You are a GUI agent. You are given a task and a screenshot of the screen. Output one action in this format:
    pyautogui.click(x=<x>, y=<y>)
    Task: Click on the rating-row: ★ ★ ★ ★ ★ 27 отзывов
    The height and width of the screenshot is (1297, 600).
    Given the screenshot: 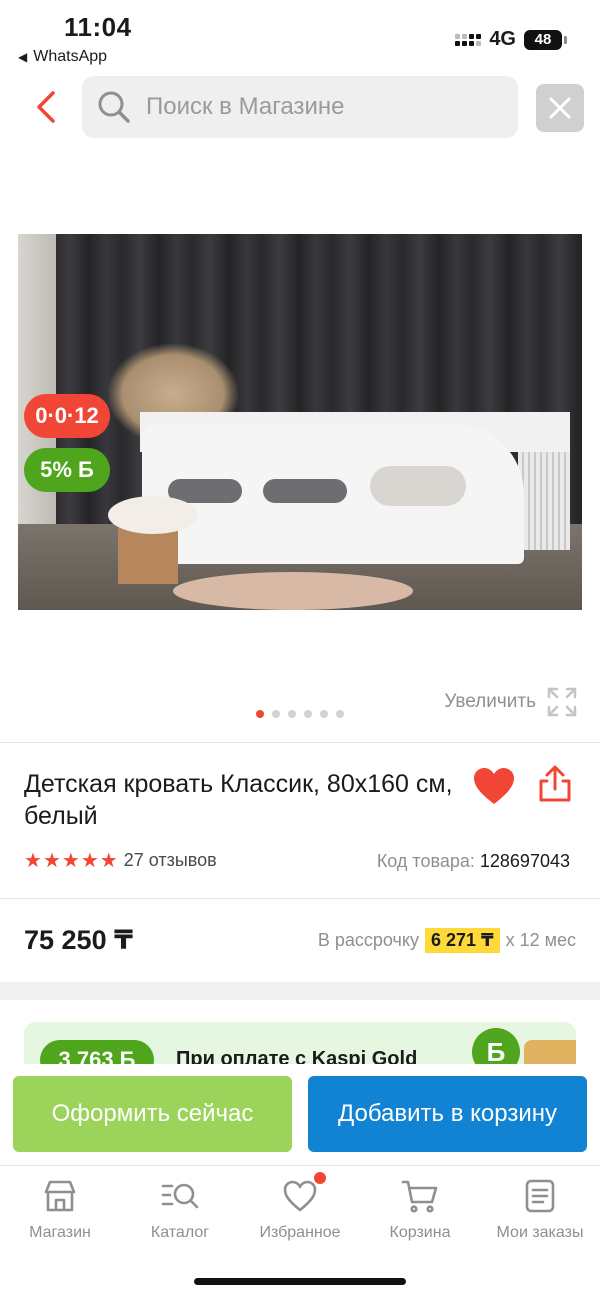 What is the action you would take?
    pyautogui.click(x=120, y=860)
    